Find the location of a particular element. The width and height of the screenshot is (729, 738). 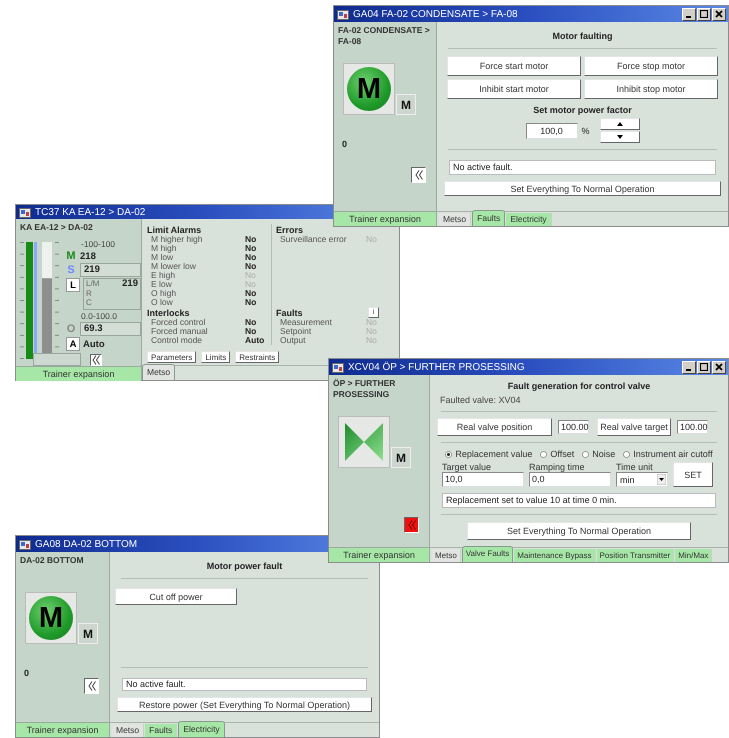

window-title: XCV04 ÖP > FURTHER PROSESSING is located at coordinates (436, 367).